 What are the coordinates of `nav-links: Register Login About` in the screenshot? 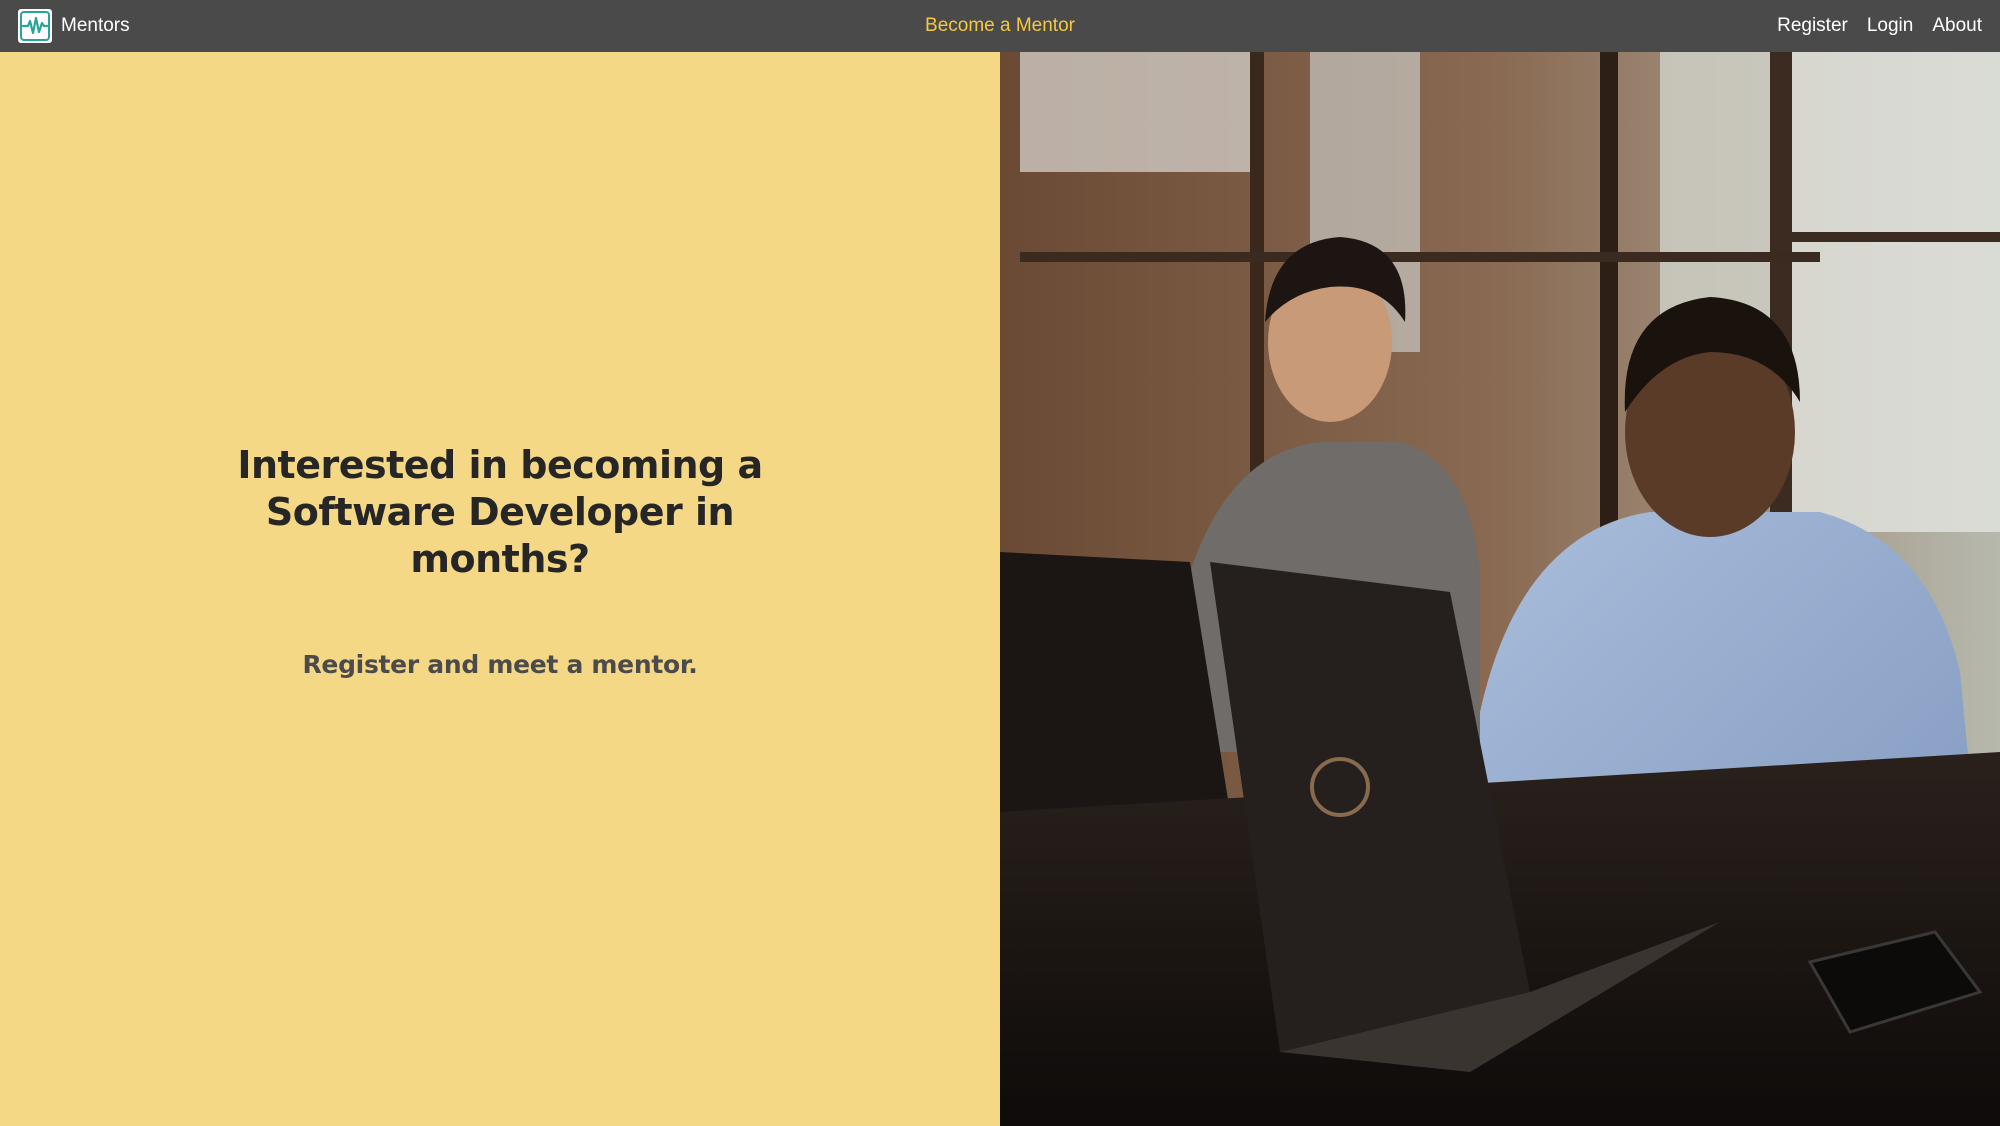 It's located at (1879, 26).